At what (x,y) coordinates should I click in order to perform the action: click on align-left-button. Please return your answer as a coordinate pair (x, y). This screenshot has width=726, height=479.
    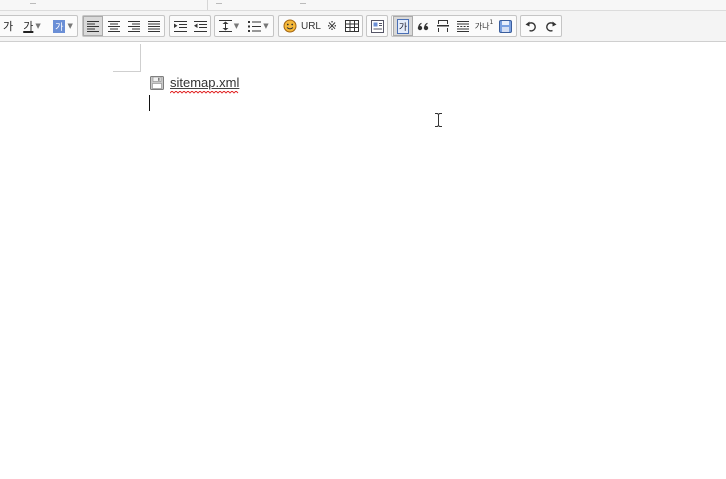
    Looking at the image, I should click on (93, 26).